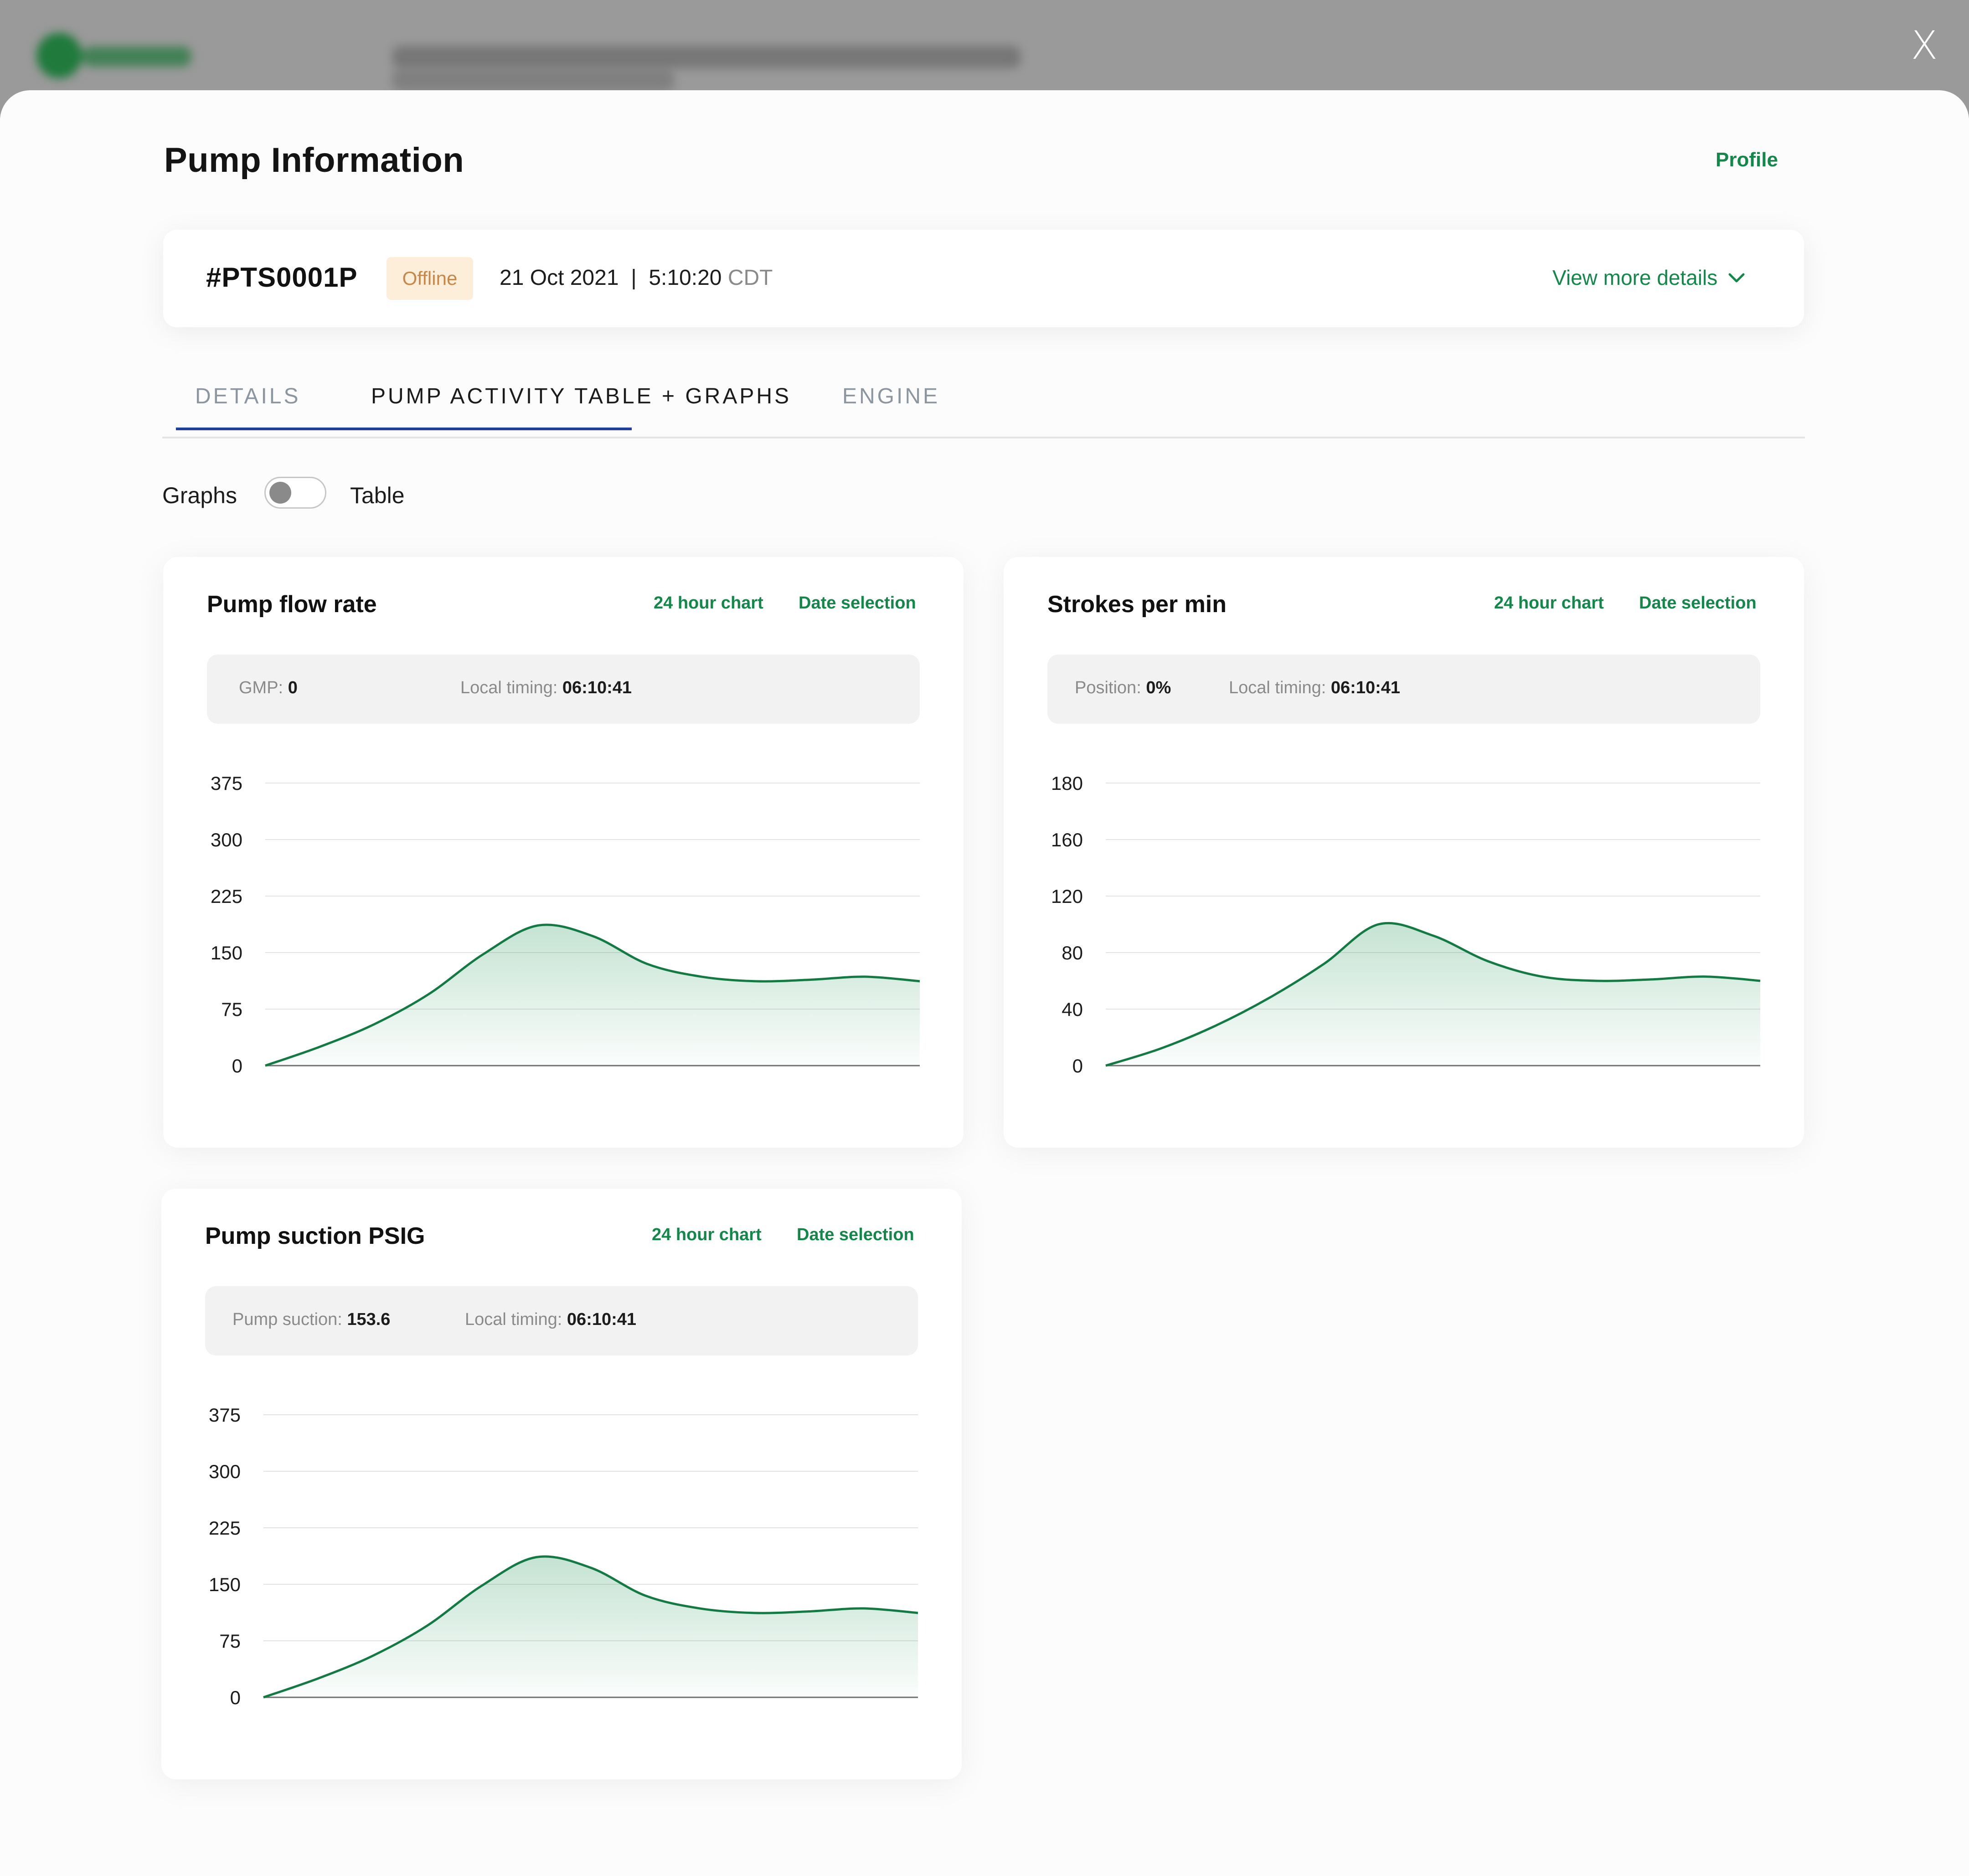  What do you see at coordinates (1736, 277) in the screenshot?
I see `chevron-down-icon` at bounding box center [1736, 277].